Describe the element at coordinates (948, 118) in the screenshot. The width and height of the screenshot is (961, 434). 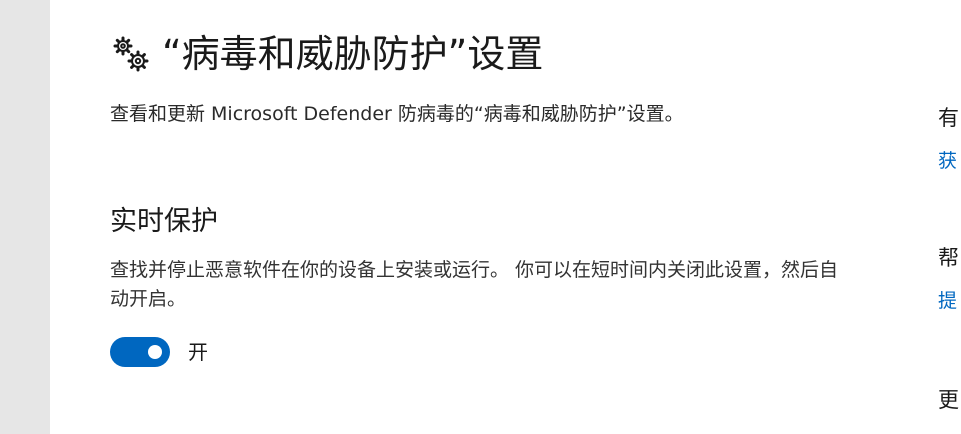
I see `right-heading-1: 有` at that location.